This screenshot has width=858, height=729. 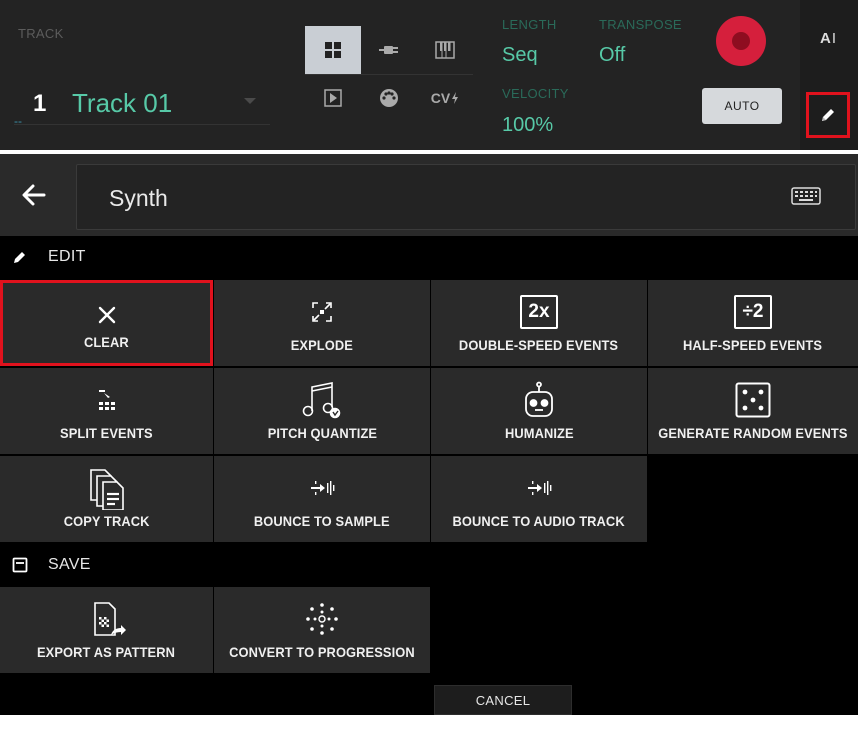 I want to click on half-speed-events-button: ÷2 HALF-SPEED EVENTS, so click(x=753, y=323).